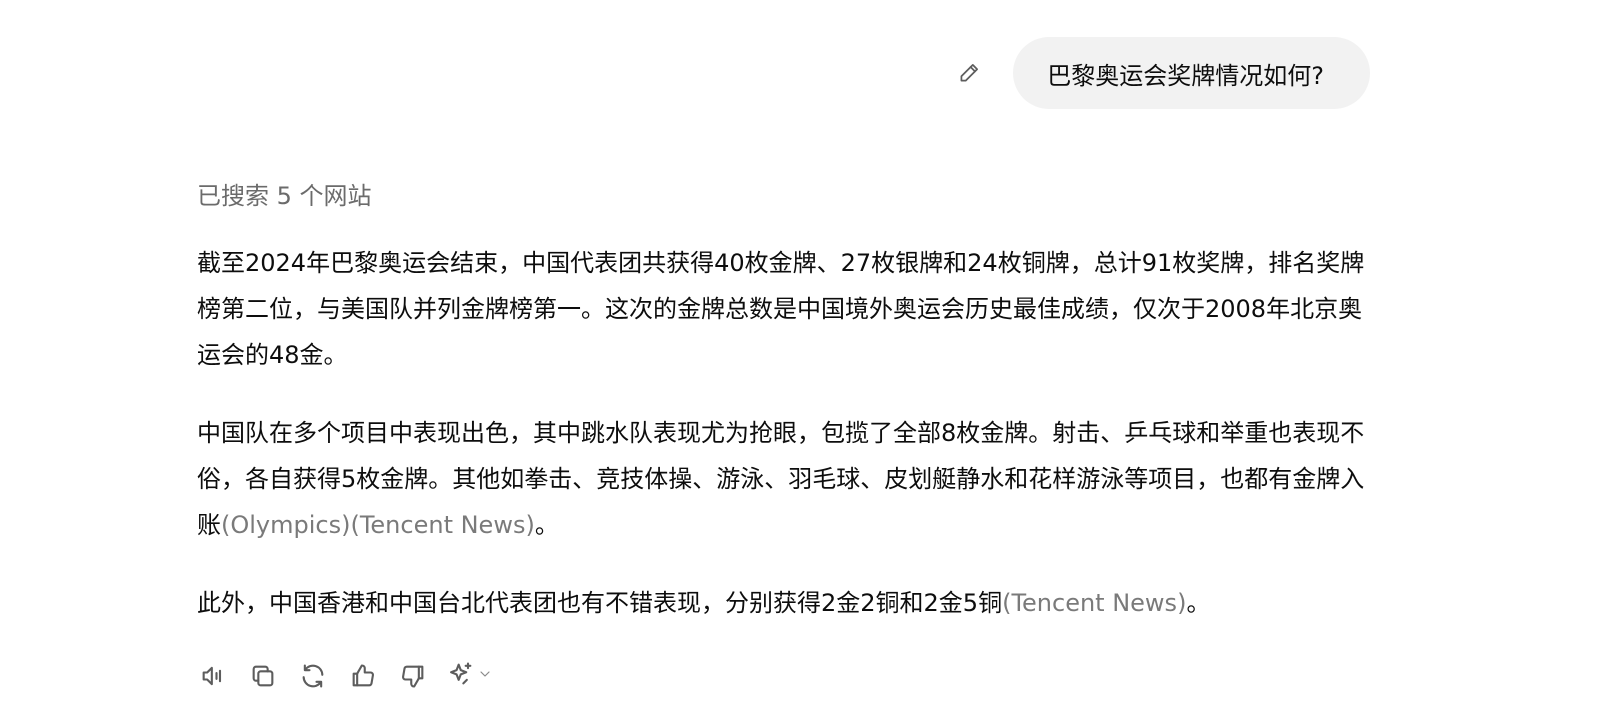  I want to click on search-status: 已搜索 5 个网站, so click(284, 196).